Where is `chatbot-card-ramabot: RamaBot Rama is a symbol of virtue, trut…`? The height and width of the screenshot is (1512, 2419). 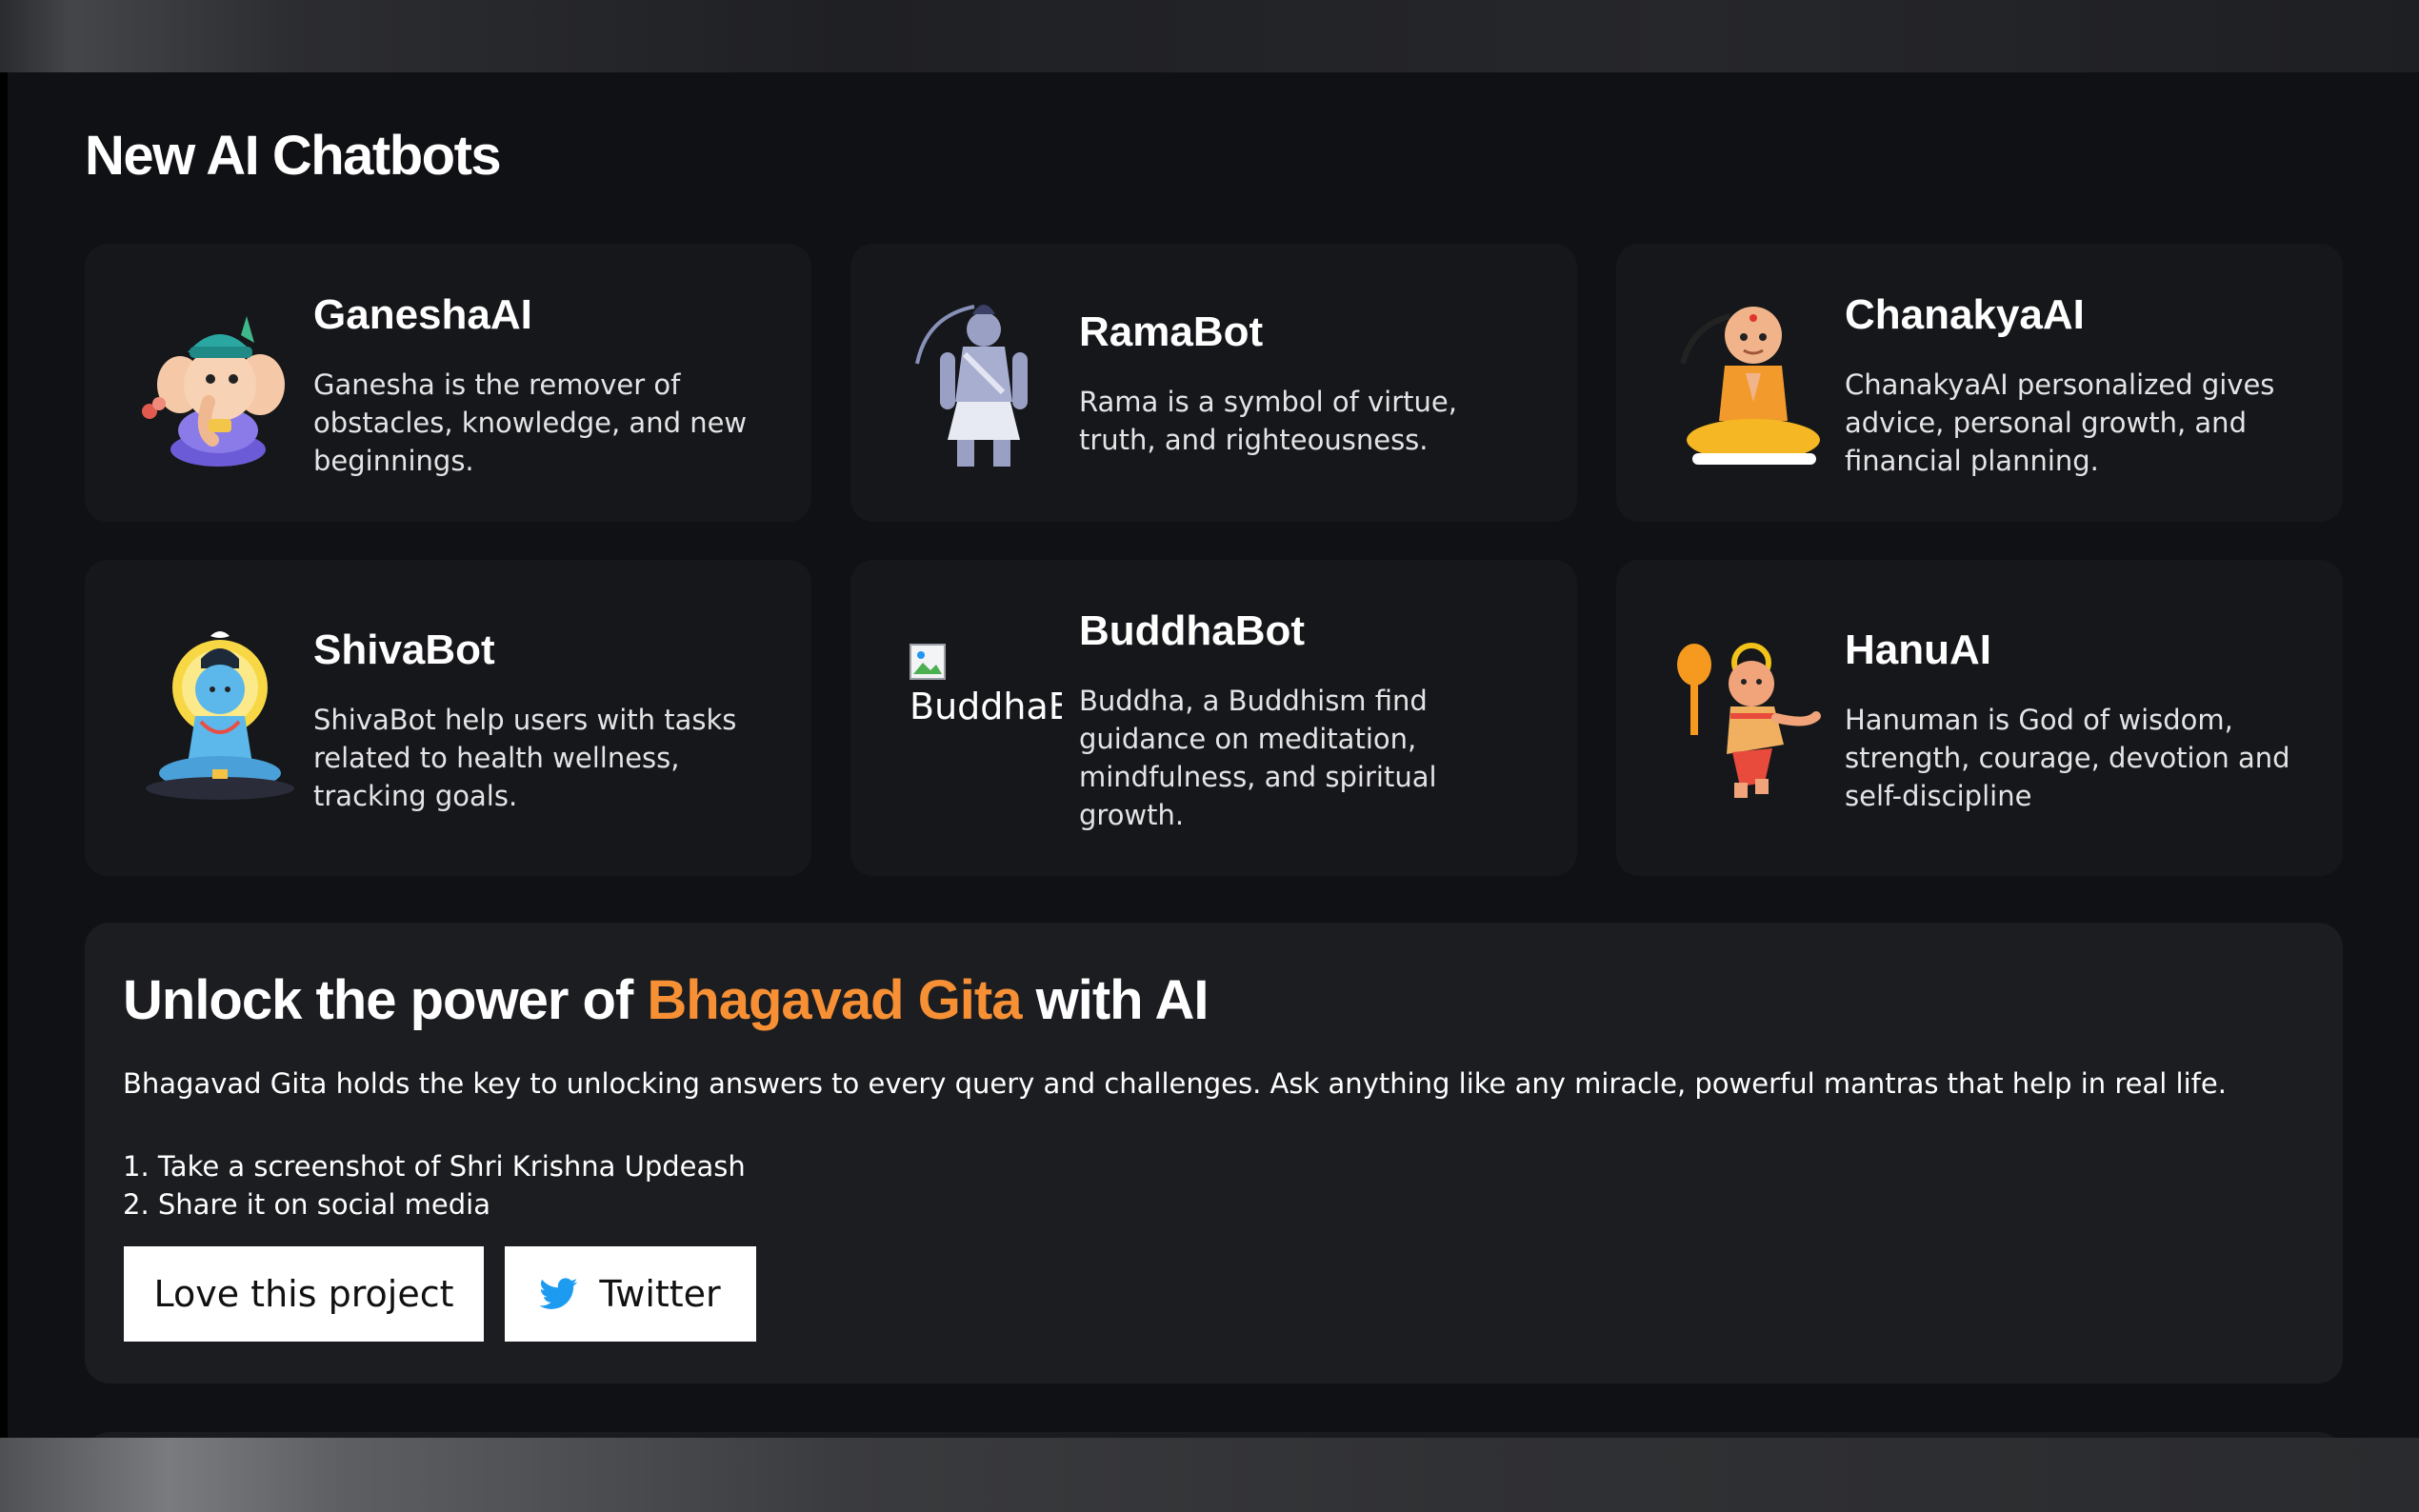
chatbot-card-ramabot: RamaBot Rama is a symbol of virtue, trut… is located at coordinates (1213, 383).